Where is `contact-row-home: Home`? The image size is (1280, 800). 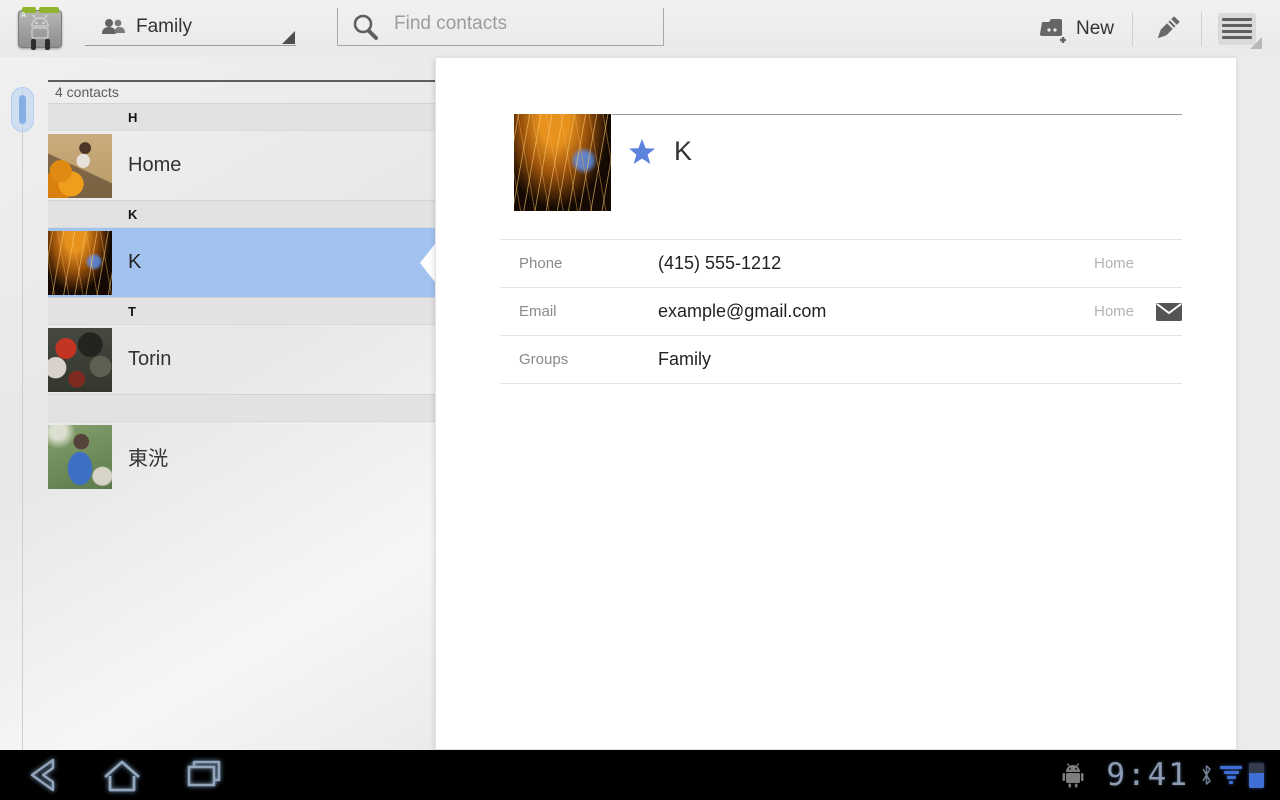 contact-row-home: Home is located at coordinates (241, 165).